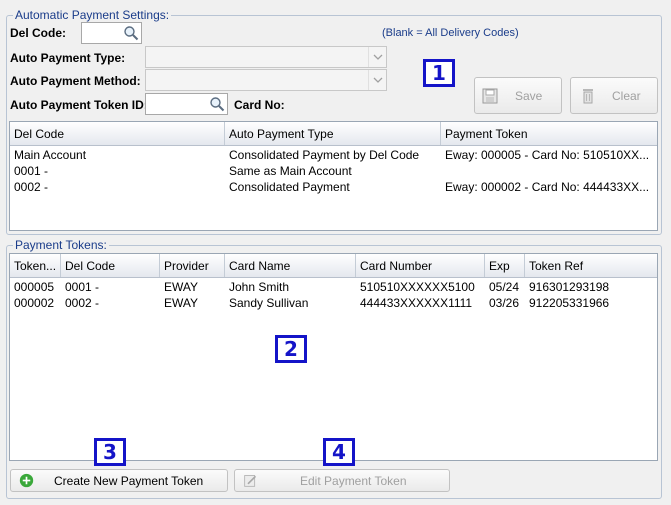 Image resolution: width=671 pixels, height=505 pixels. I want to click on table-cell: 510510XXXXXX5100, so click(417, 287).